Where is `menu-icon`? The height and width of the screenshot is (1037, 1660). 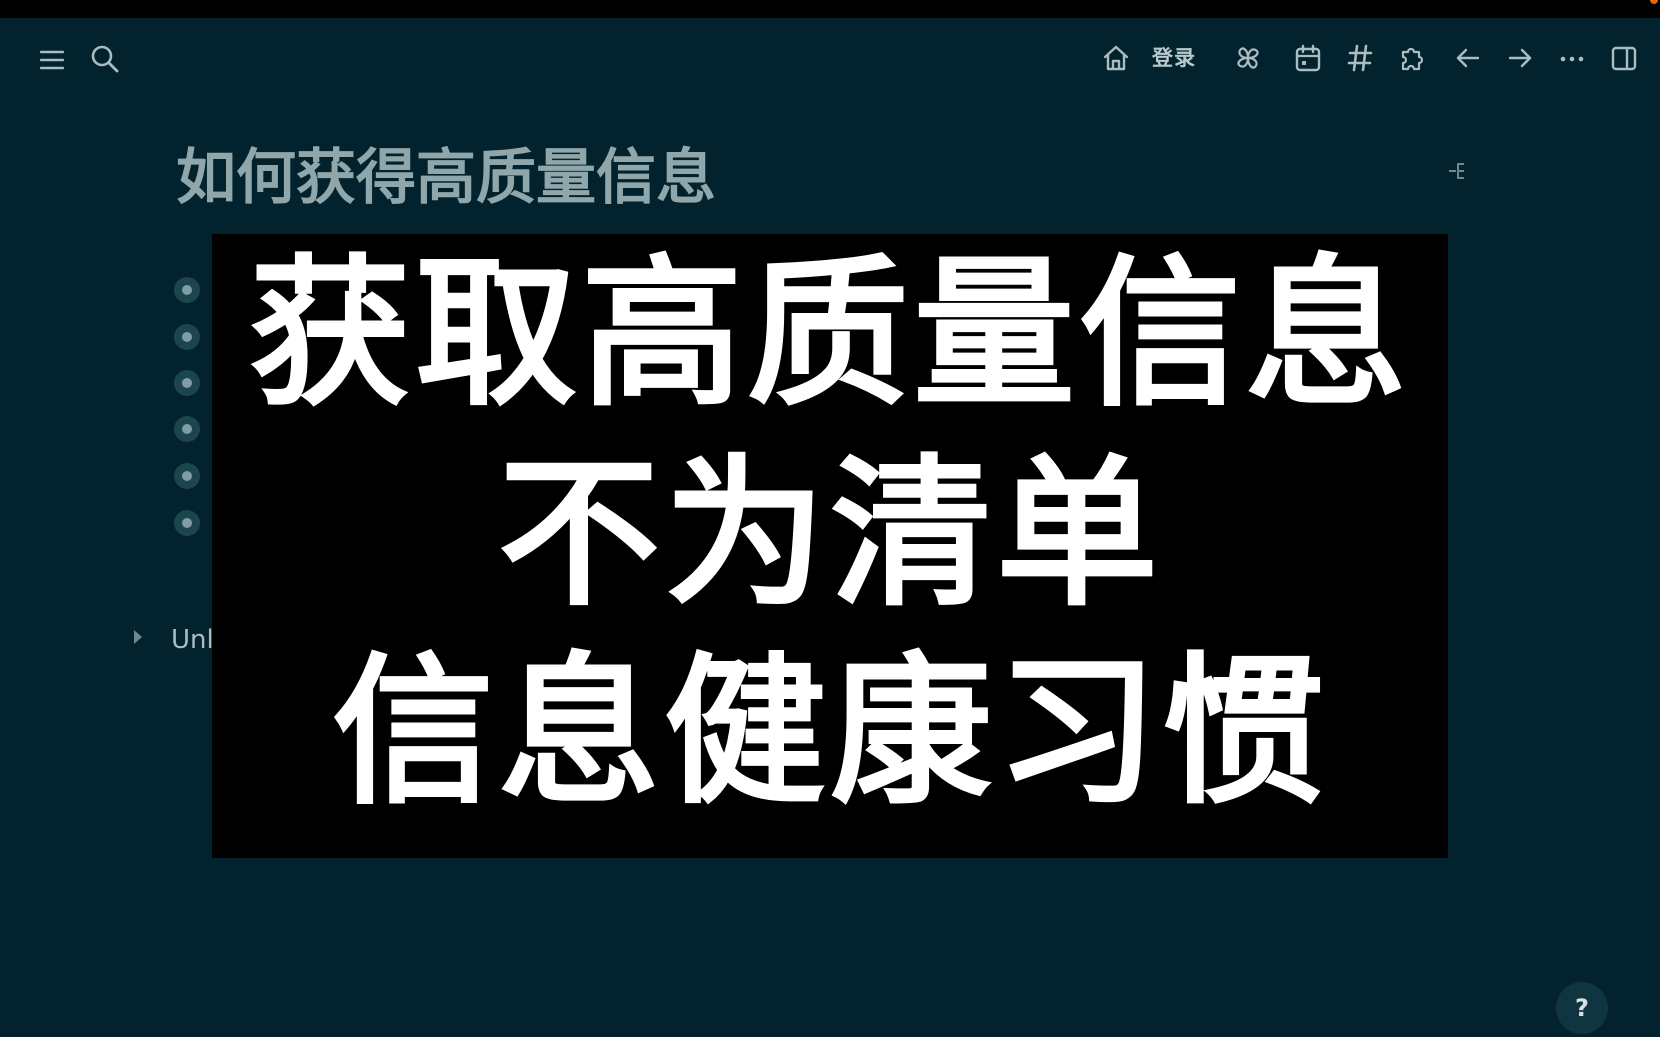 menu-icon is located at coordinates (52, 60).